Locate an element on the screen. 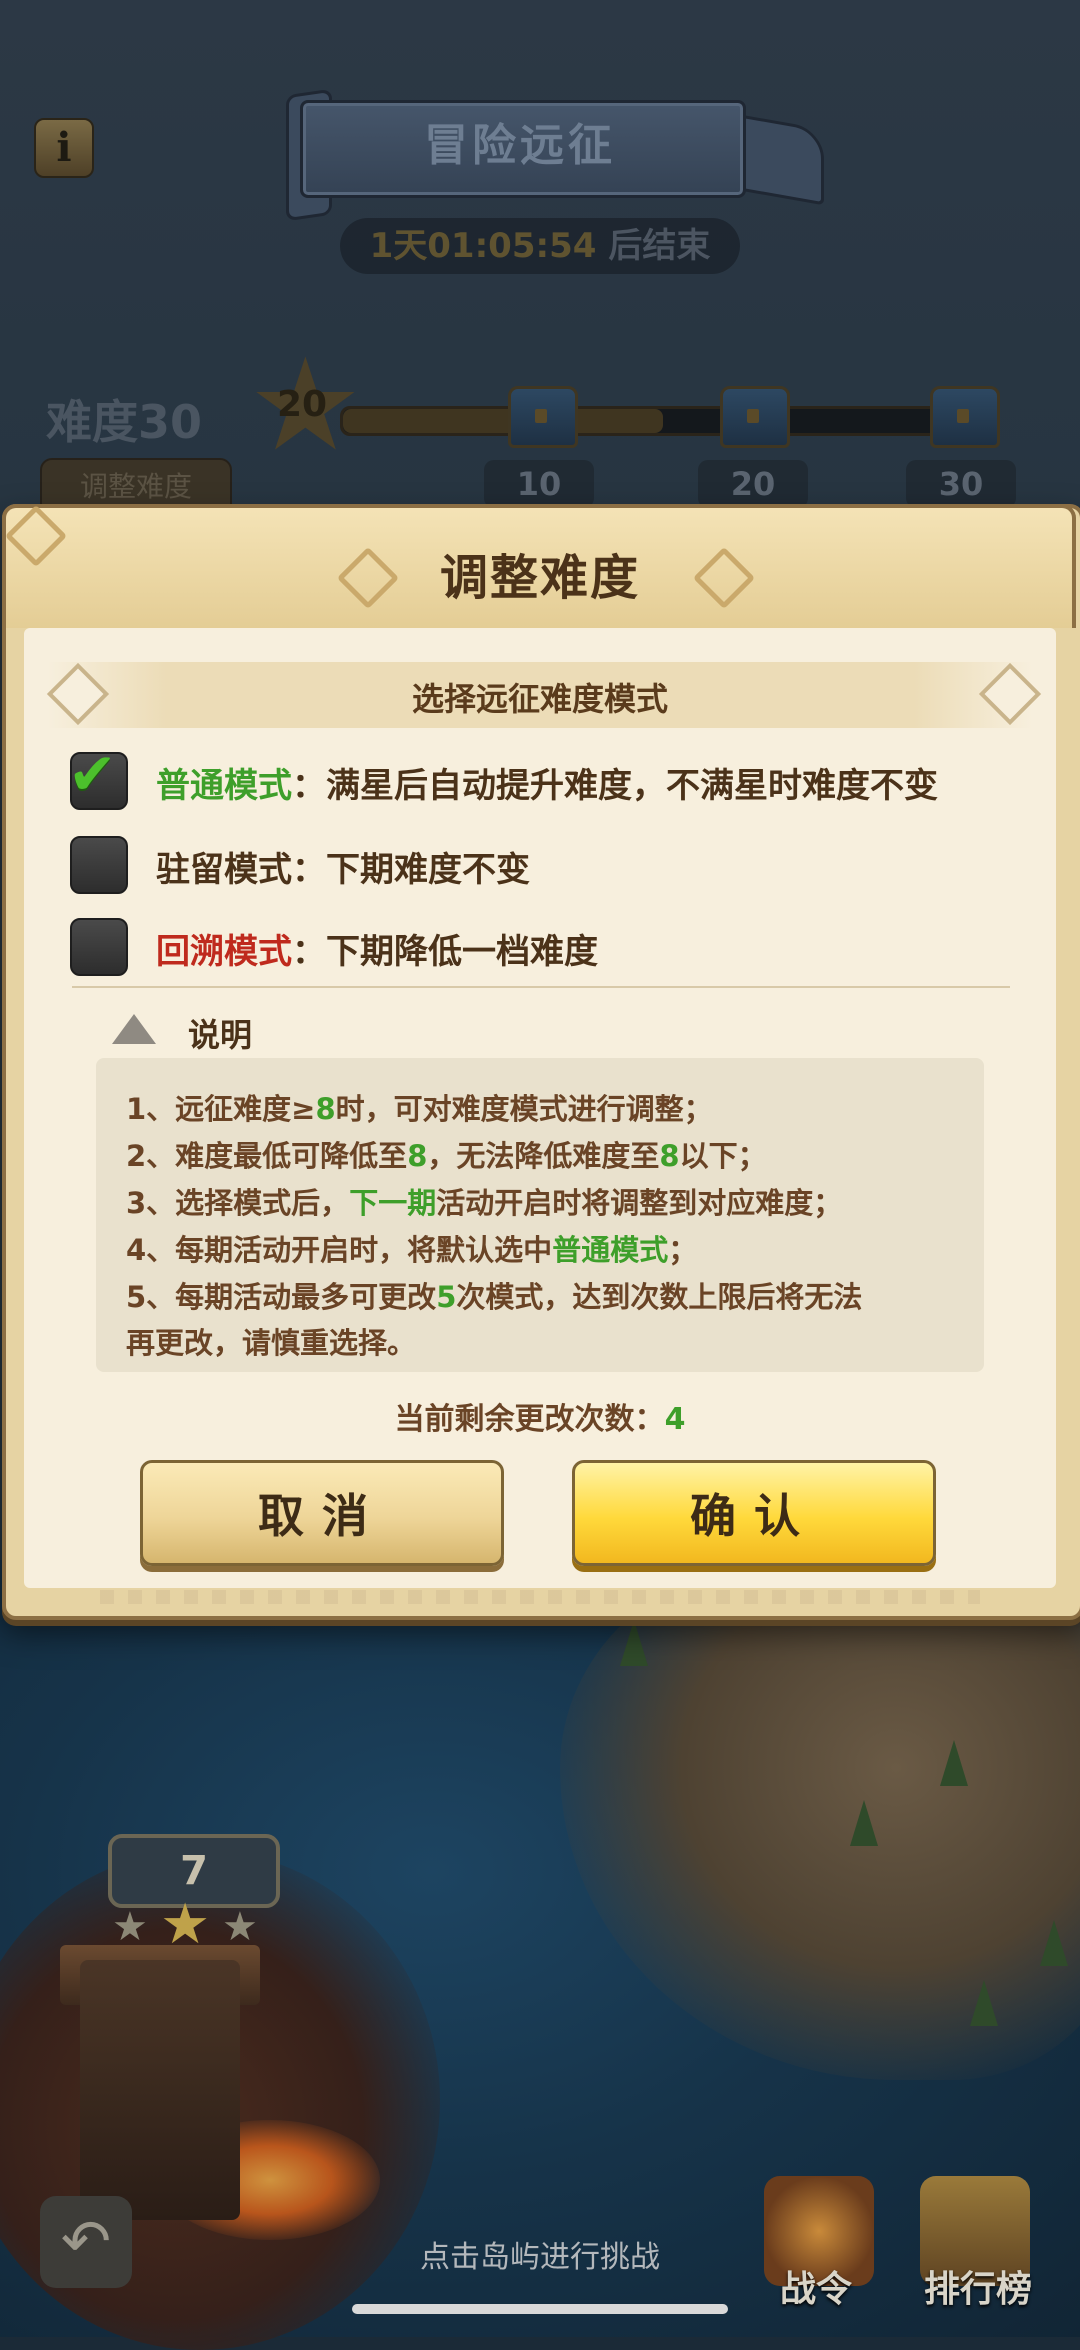  difficulty-label: 难度30 is located at coordinates (124, 422).